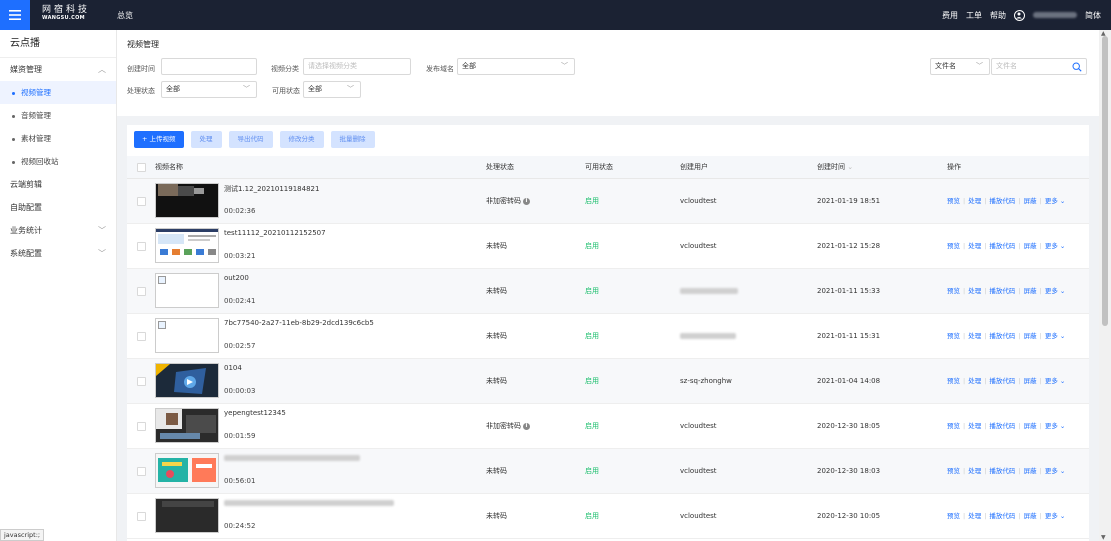 This screenshot has width=1111, height=541. What do you see at coordinates (58, 69) in the screenshot?
I see `sidebar-group-media: 媒资管理 ︿` at bounding box center [58, 69].